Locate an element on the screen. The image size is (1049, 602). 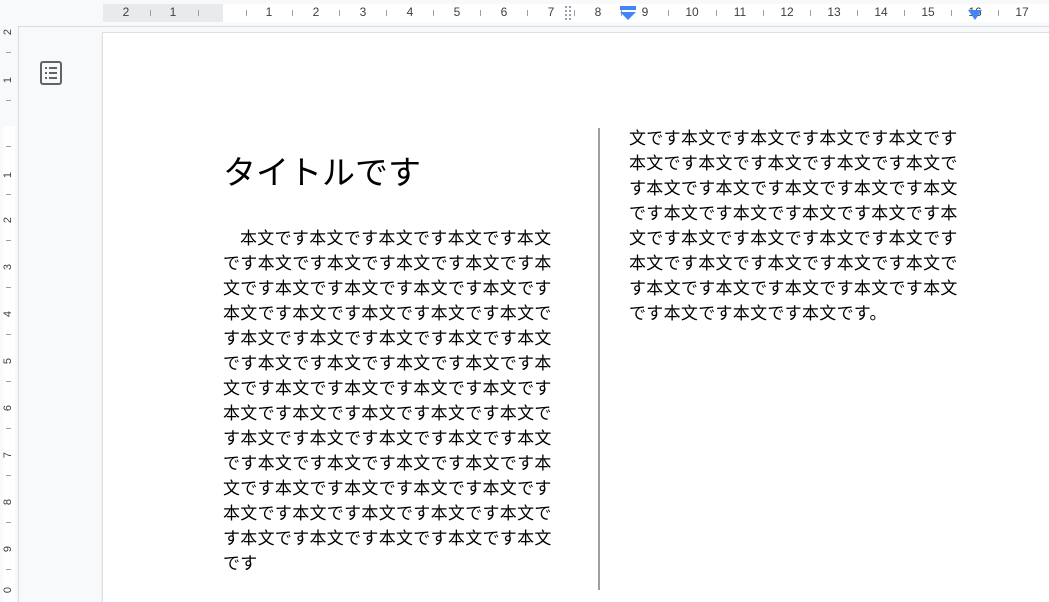
document-outline-icon is located at coordinates (51, 73).